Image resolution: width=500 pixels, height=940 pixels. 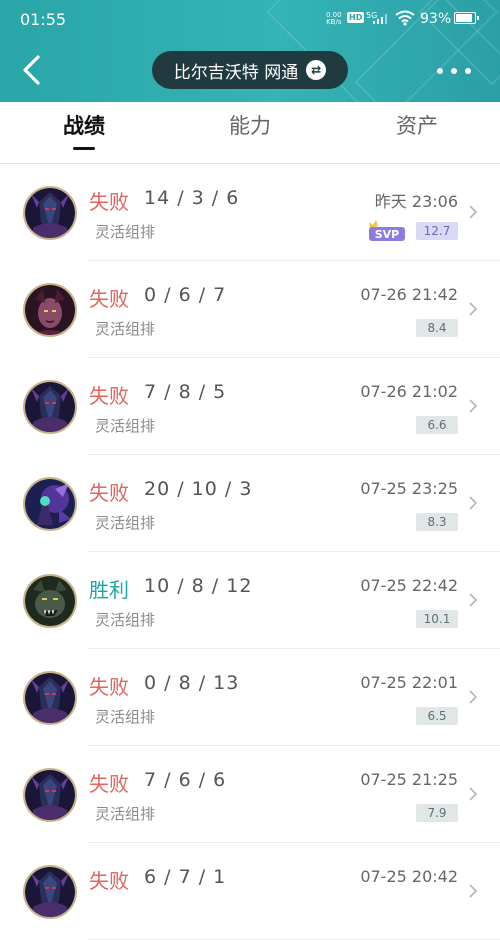 I want to click on match-kda: 7 / 8 / 5, so click(x=185, y=392).